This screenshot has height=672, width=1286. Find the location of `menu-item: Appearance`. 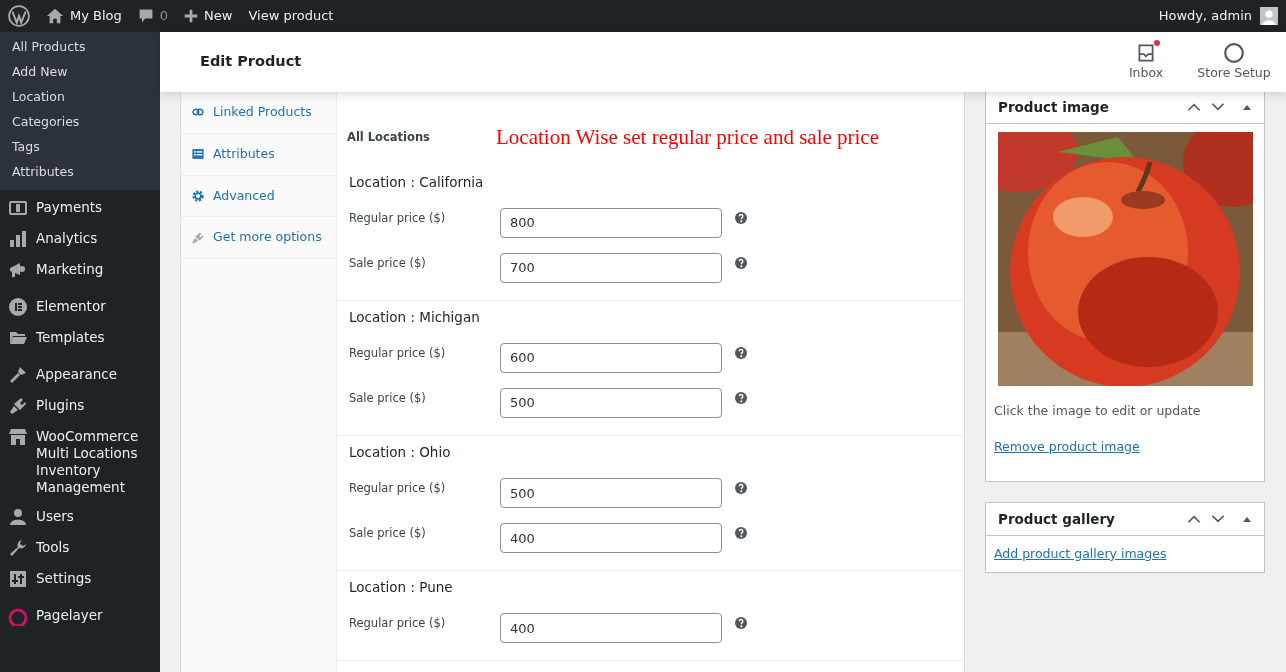

menu-item: Appearance is located at coordinates (80, 375).